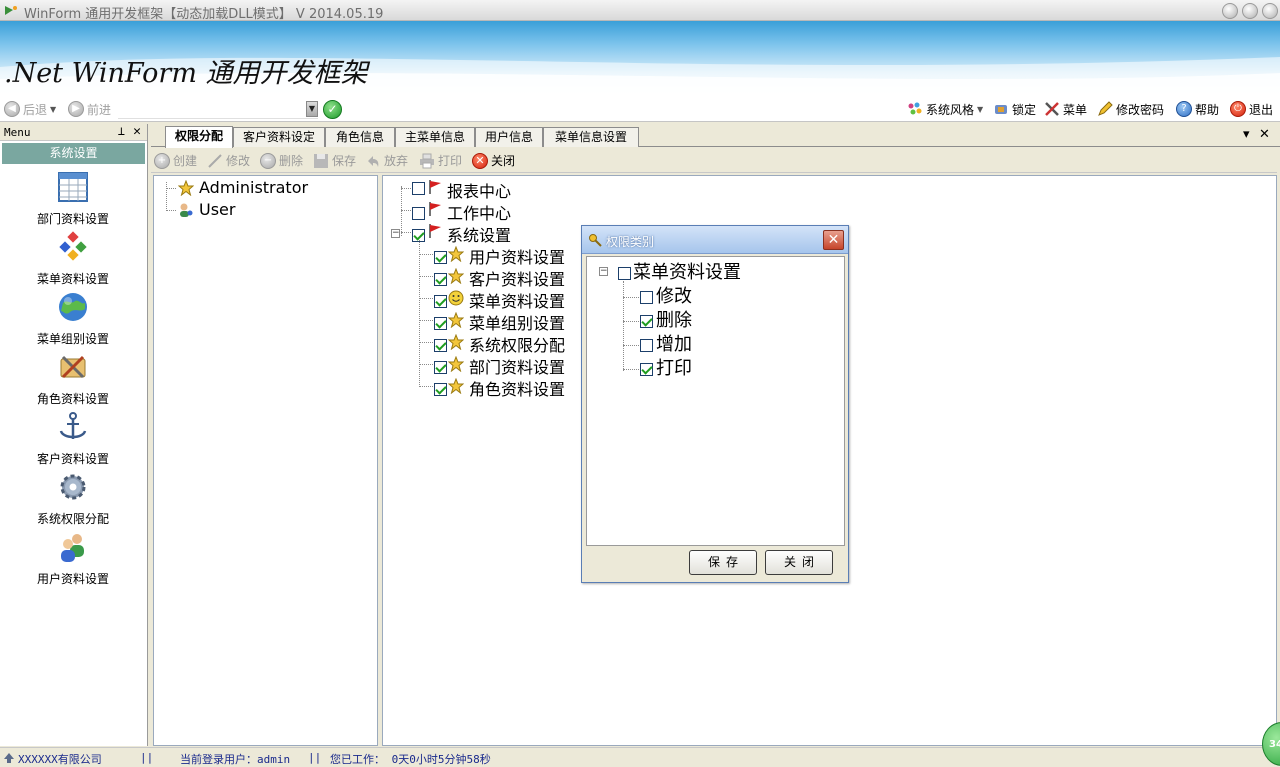 The height and width of the screenshot is (767, 1280). What do you see at coordinates (360, 137) in the screenshot?
I see `tab-role-info: 角色信息` at bounding box center [360, 137].